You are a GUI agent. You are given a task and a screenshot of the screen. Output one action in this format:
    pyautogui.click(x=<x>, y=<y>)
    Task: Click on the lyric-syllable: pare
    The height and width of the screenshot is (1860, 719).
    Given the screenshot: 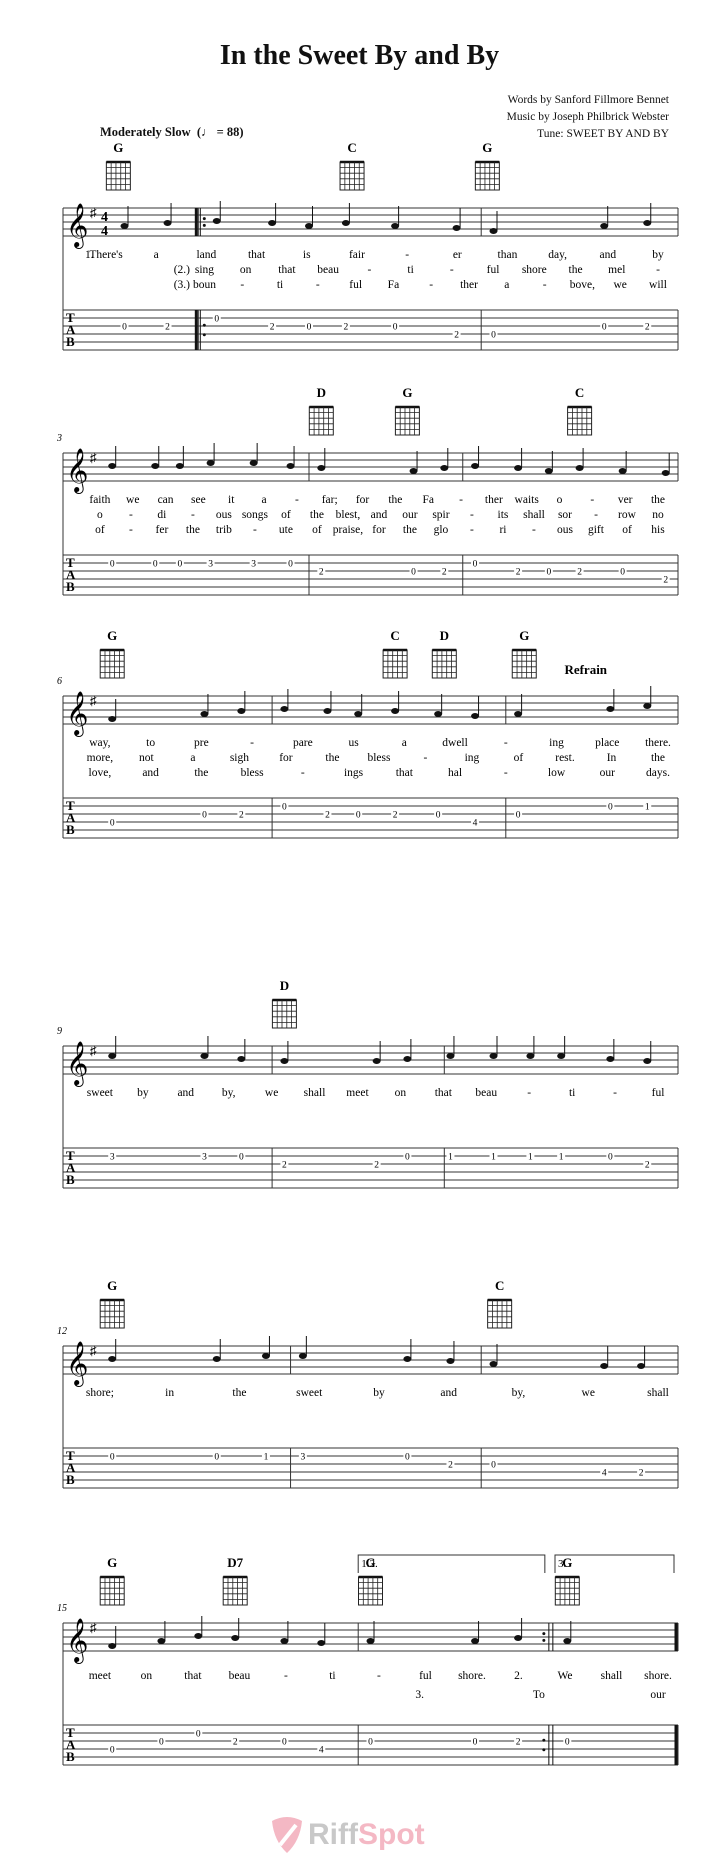 What is the action you would take?
    pyautogui.click(x=303, y=743)
    